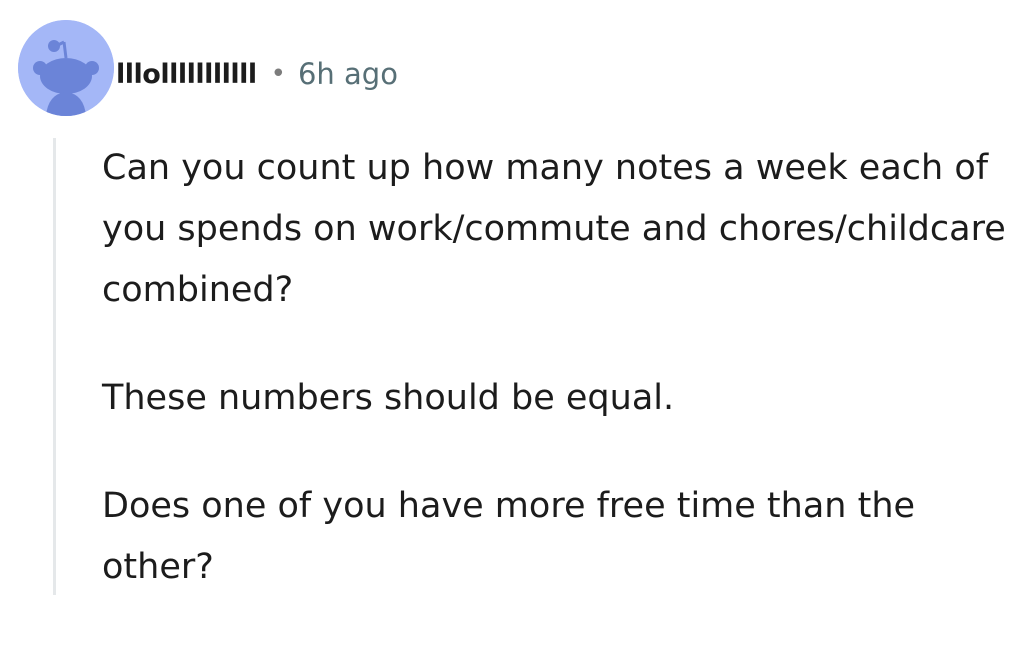 Image resolution: width=1017 pixels, height=645 pixels. Describe the element at coordinates (186, 74) in the screenshot. I see `username-link: lllolllllllllll` at that location.